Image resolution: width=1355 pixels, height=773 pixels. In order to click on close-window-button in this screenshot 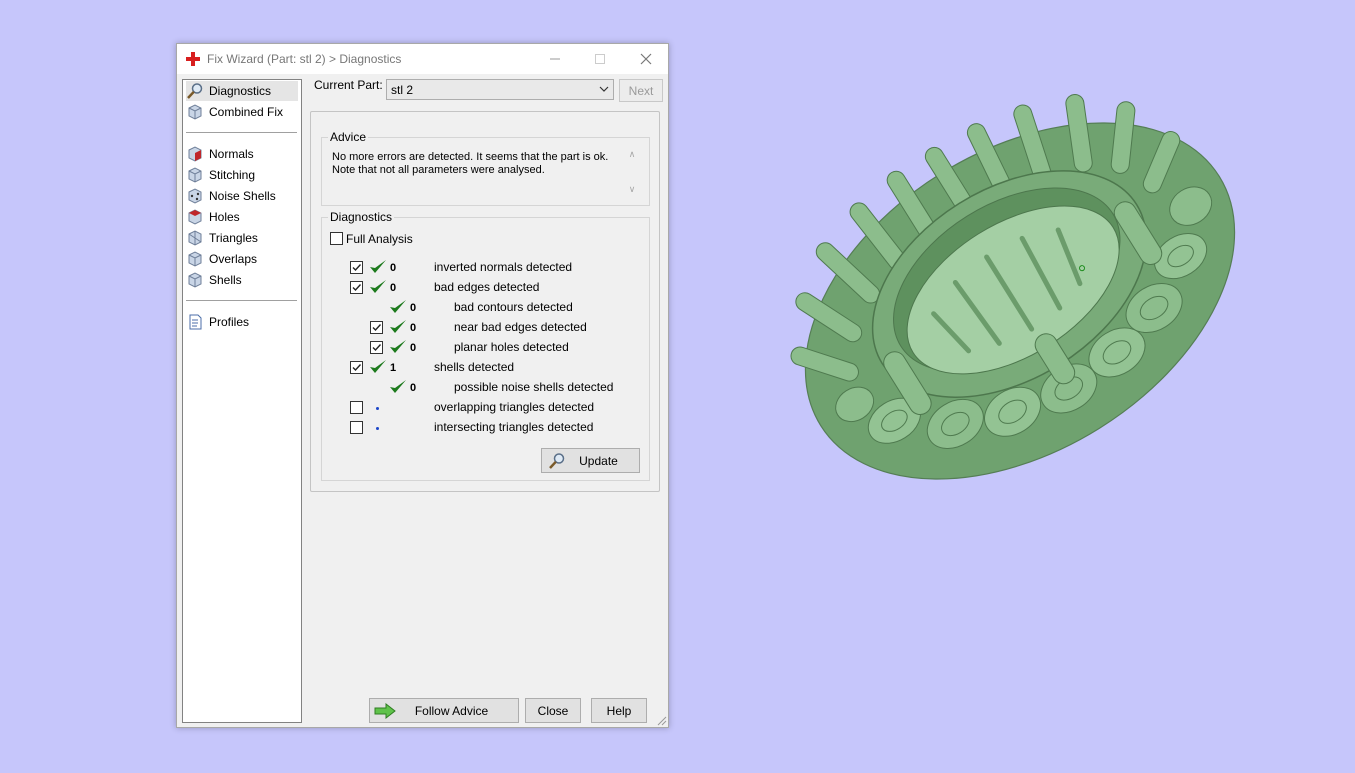, I will do `click(645, 59)`.